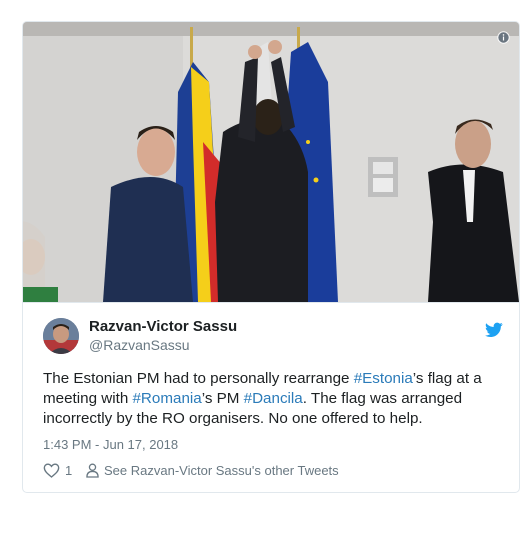  What do you see at coordinates (271, 302) in the screenshot?
I see `media-divider` at bounding box center [271, 302].